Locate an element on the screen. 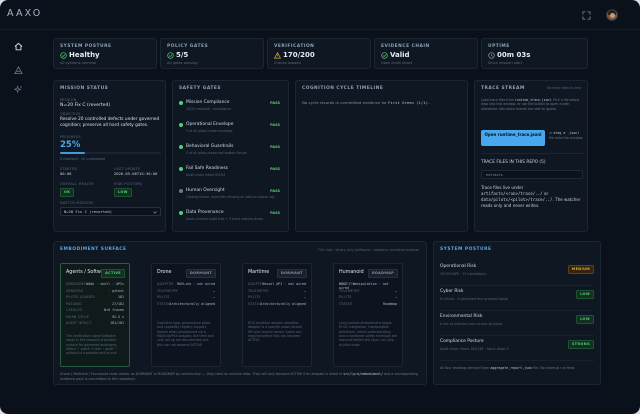 The height and width of the screenshot is (414, 640). embodiment-status-badge: ROADMAP is located at coordinates (382, 273).